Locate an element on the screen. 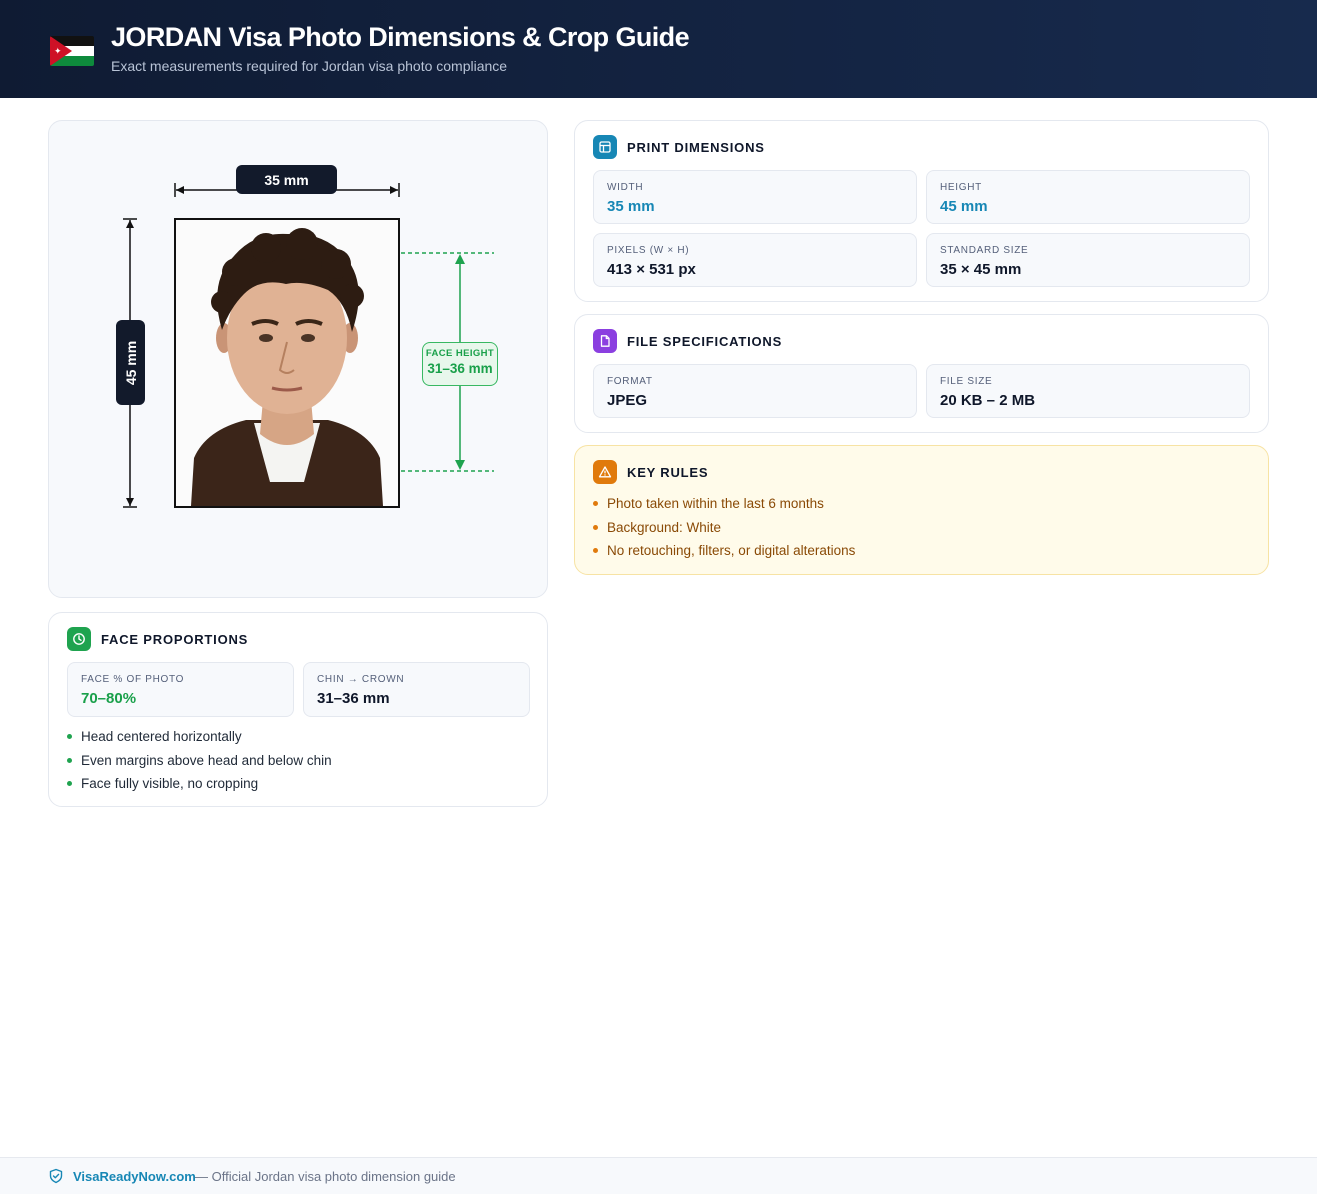 This screenshot has height=1194, width=1317. file-icon is located at coordinates (605, 341).